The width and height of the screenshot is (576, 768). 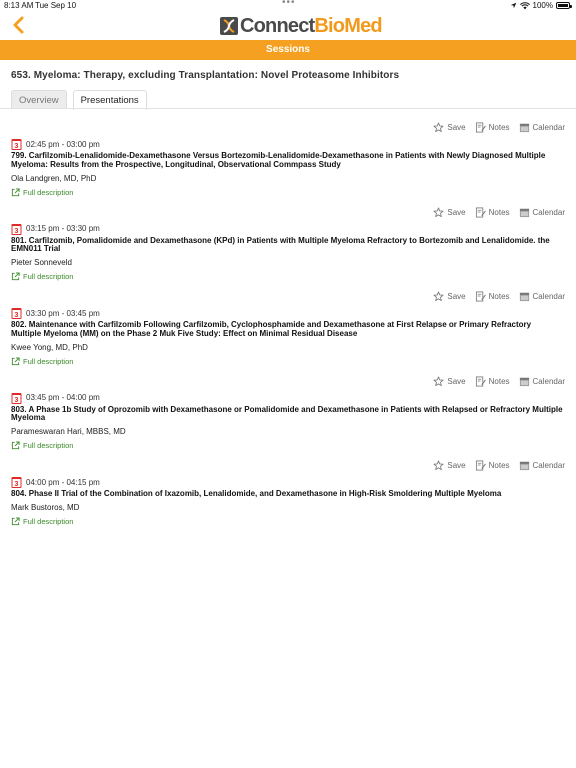 I want to click on status-date: Tue Sep 10, so click(x=56, y=5).